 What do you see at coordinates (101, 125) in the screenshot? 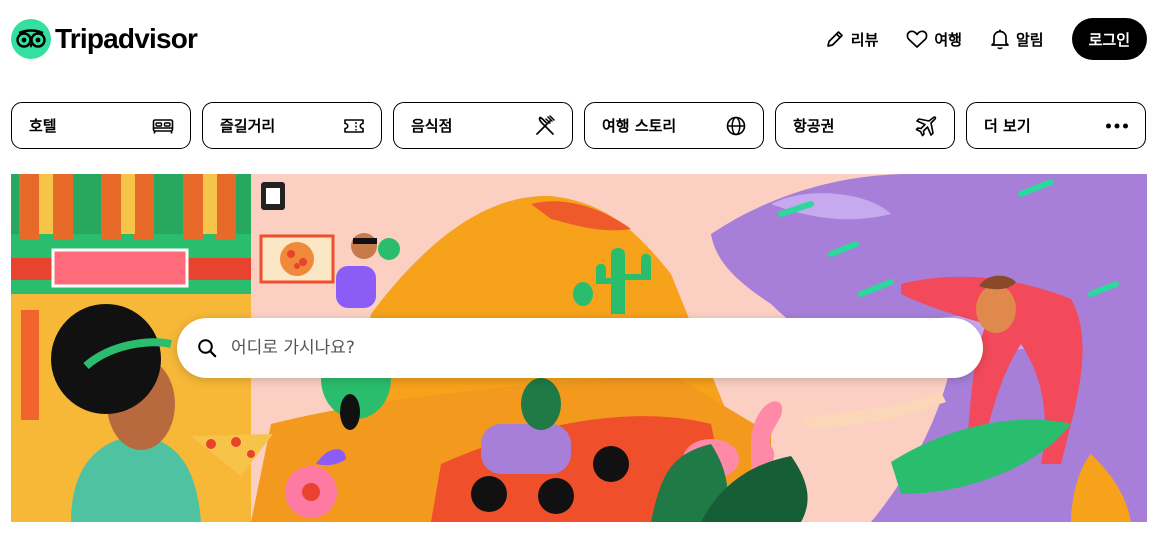
I see `category-hotels: 호텔` at bounding box center [101, 125].